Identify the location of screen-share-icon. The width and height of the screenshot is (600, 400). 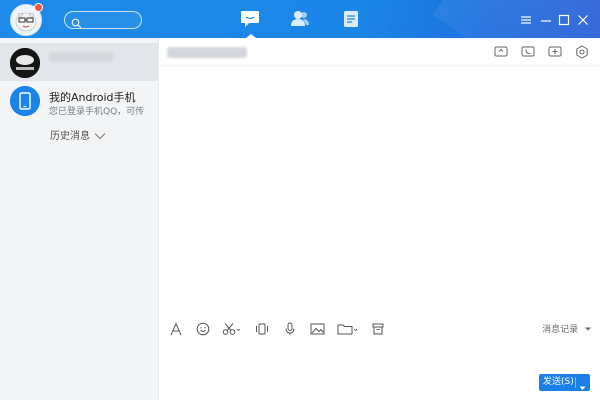
(501, 51).